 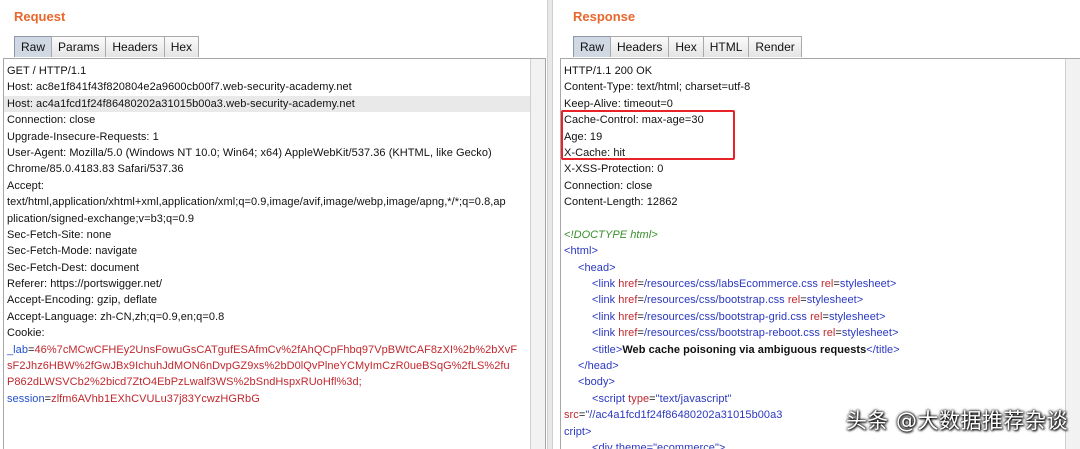 I want to click on response-header-line: HTTP/1.1 200 OK, so click(x=608, y=71).